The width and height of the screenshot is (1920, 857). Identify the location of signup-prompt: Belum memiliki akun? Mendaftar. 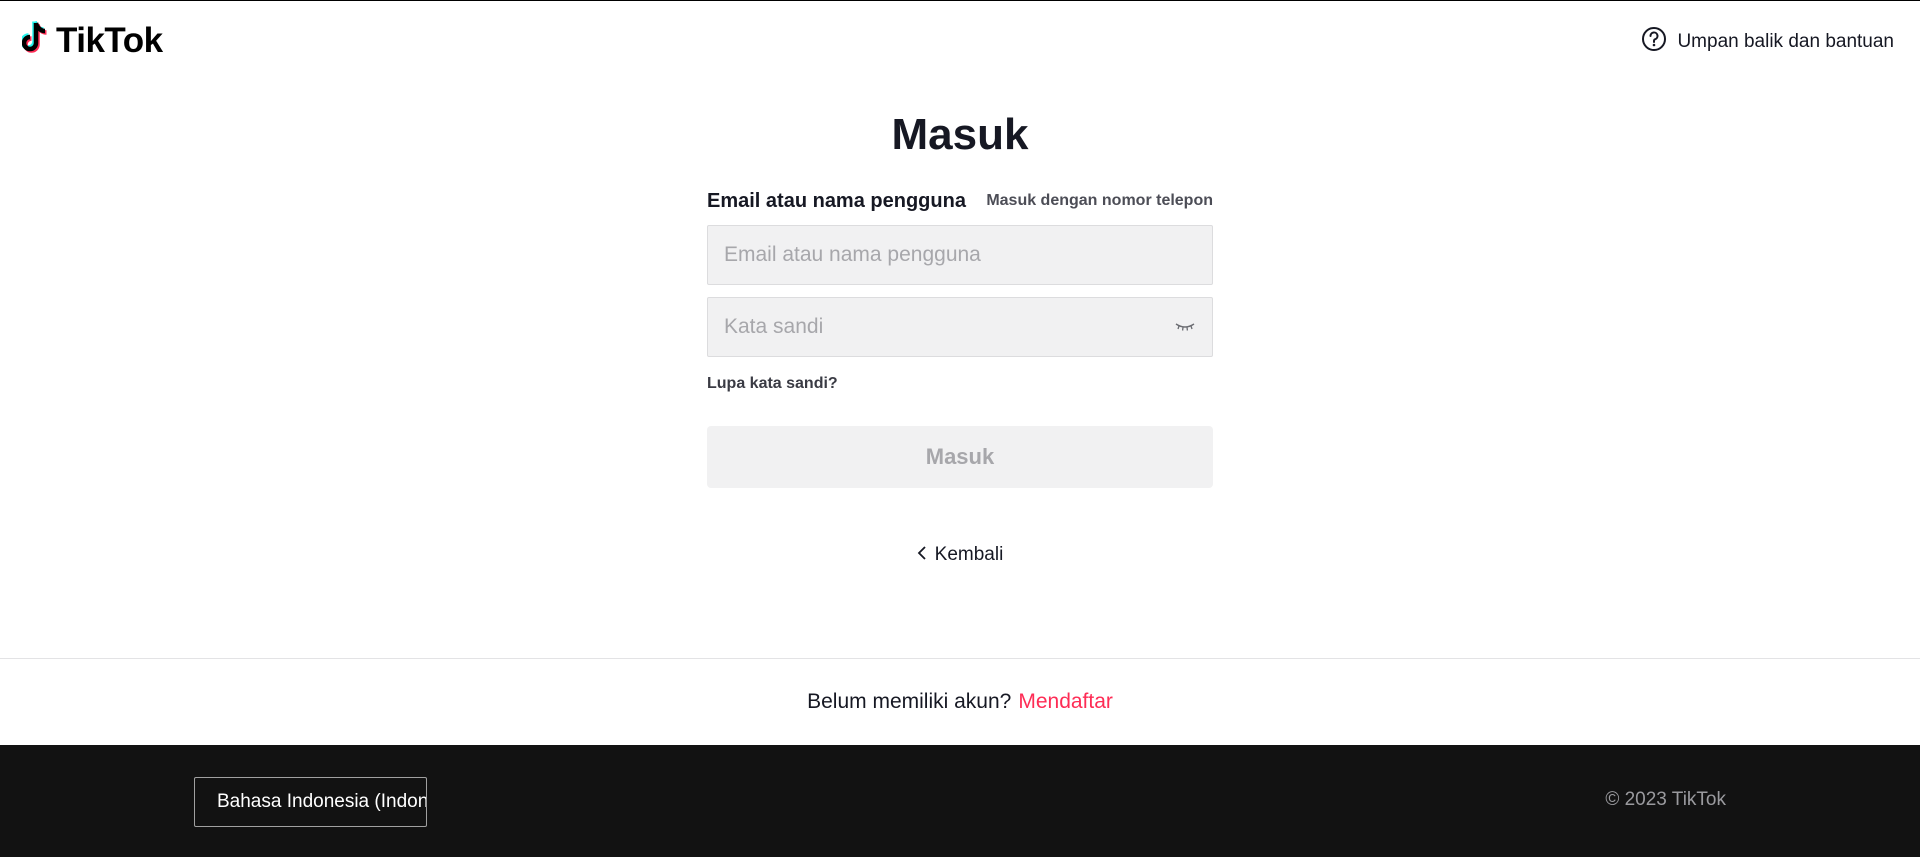
(960, 702).